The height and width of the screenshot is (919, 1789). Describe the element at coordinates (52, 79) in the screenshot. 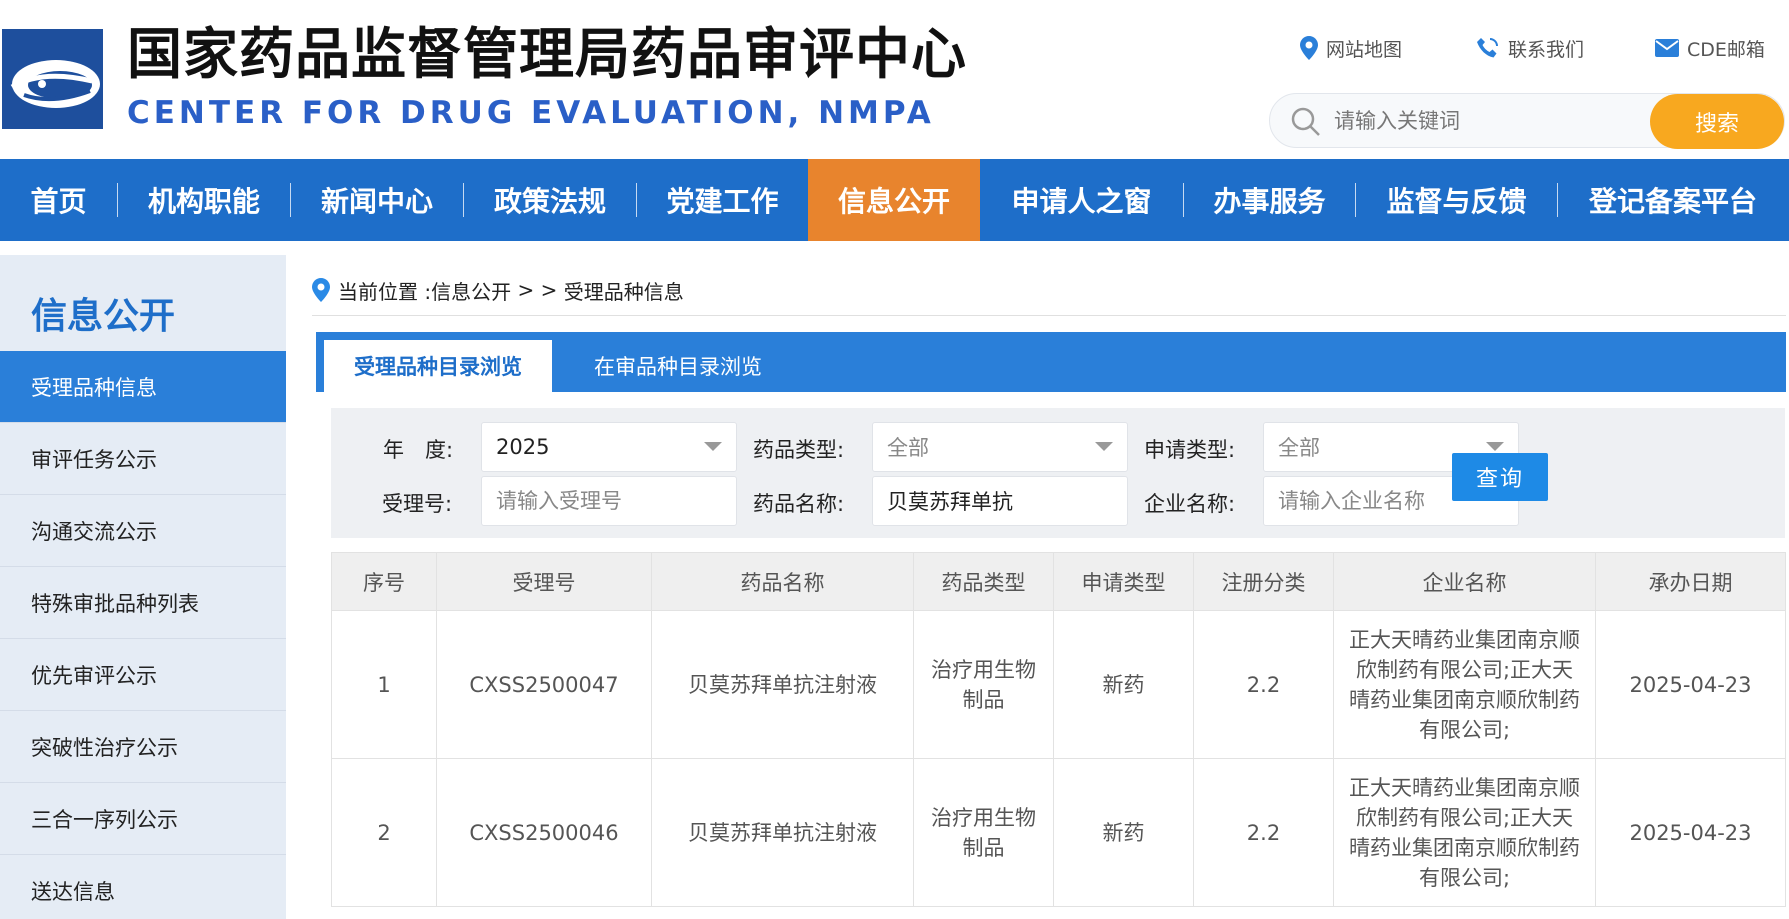

I see `cde-logo` at that location.